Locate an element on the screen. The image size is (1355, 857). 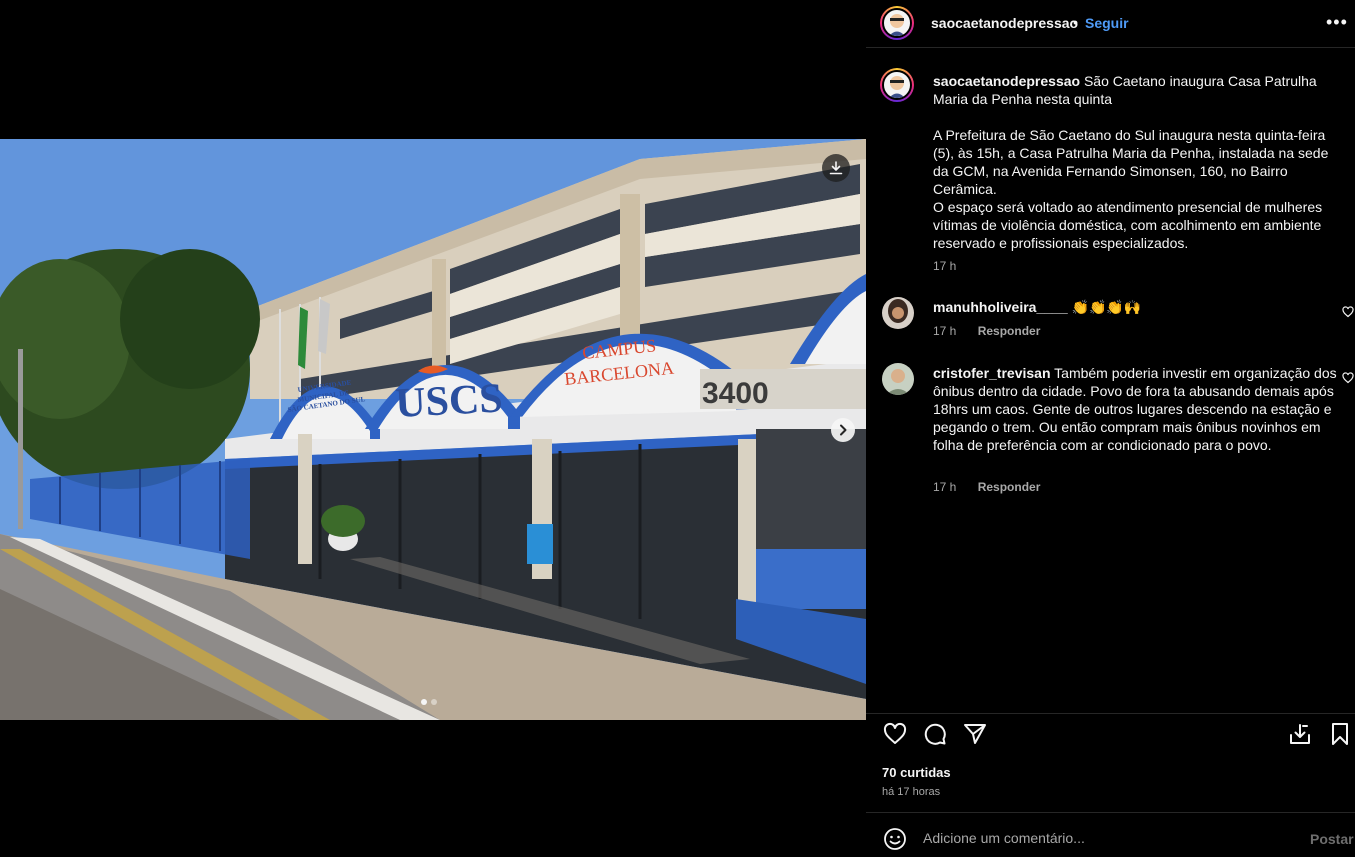
sign-uscs: USCS is located at coordinates (449, 401).